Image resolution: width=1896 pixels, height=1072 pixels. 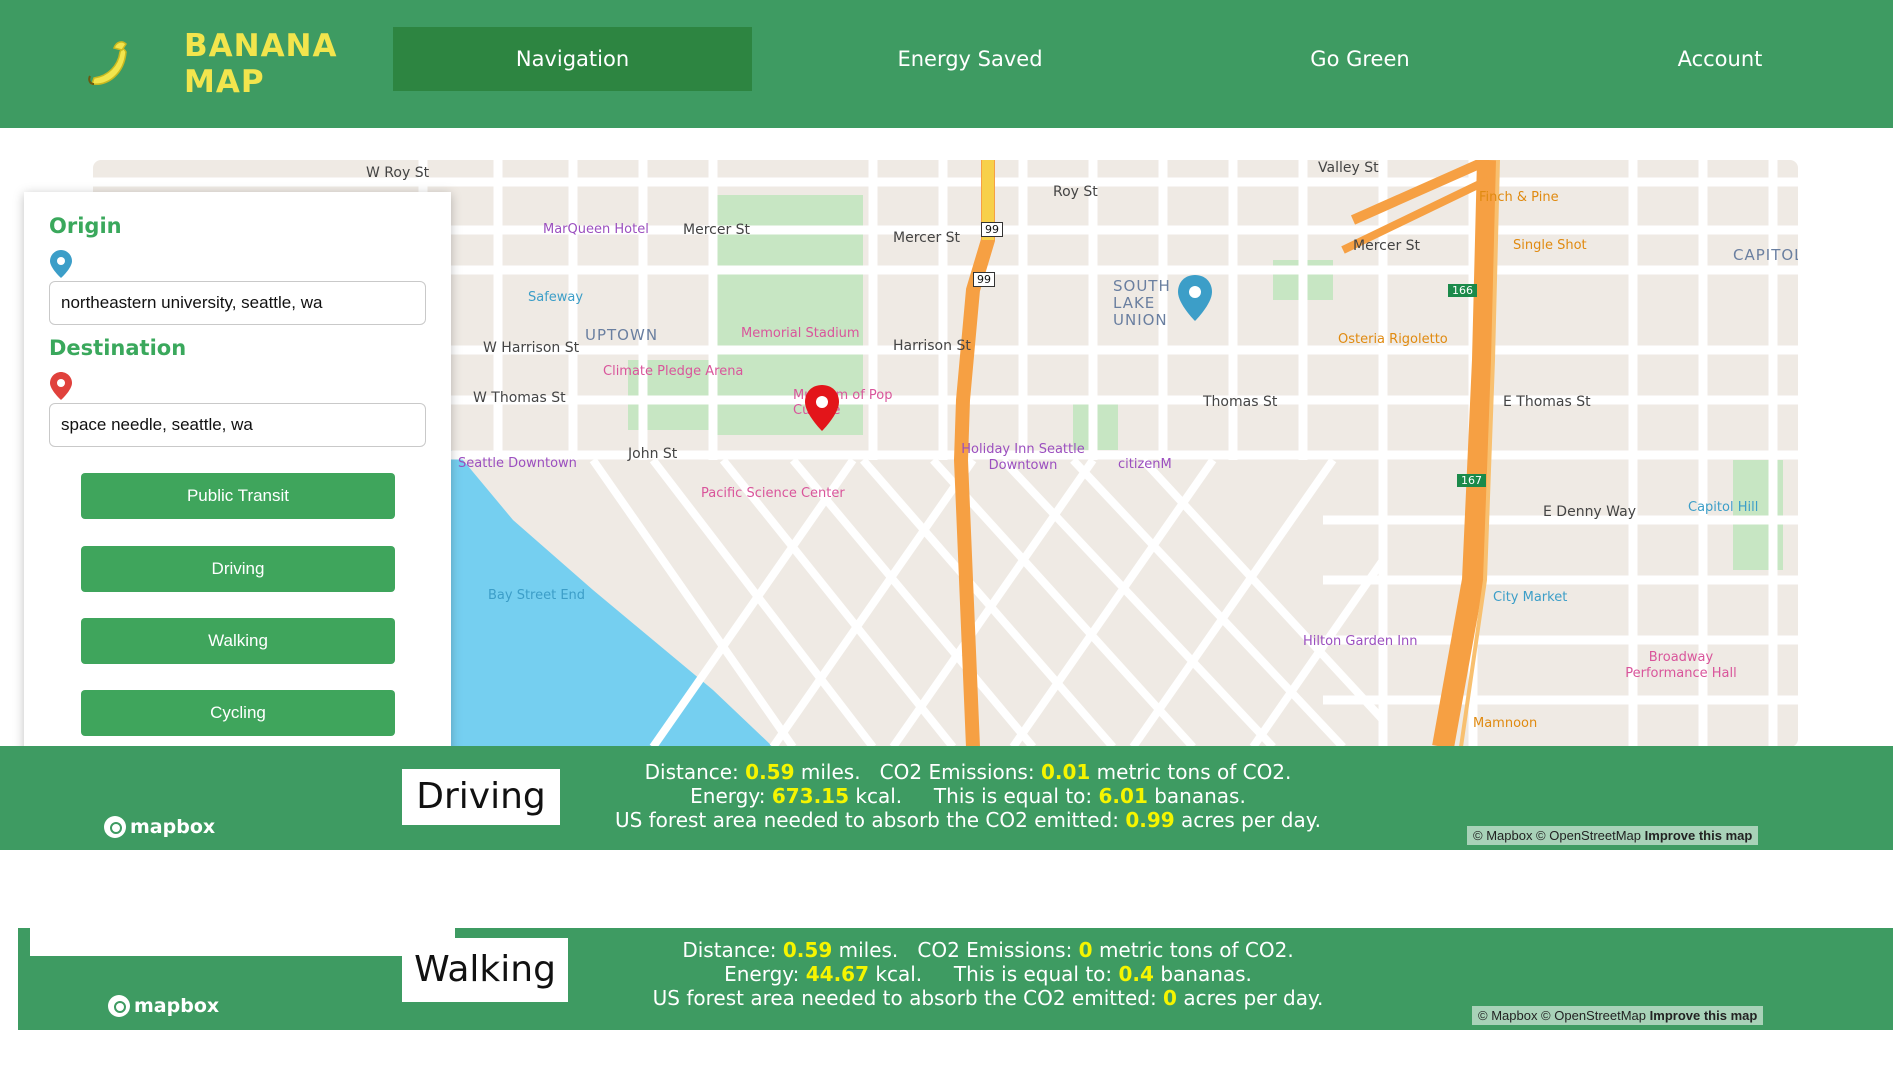 What do you see at coordinates (238, 569) in the screenshot?
I see `driving-button: Driving` at bounding box center [238, 569].